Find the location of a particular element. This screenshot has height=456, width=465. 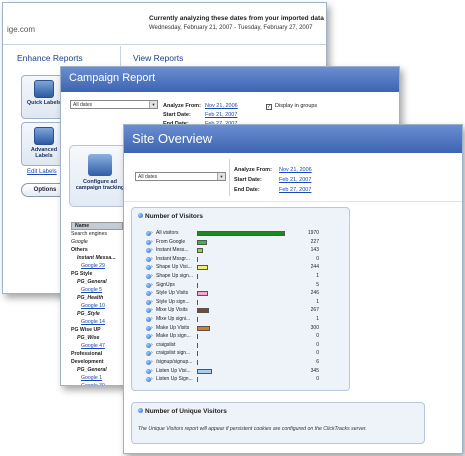

tree-link: Google 29 is located at coordinates (97, 266).